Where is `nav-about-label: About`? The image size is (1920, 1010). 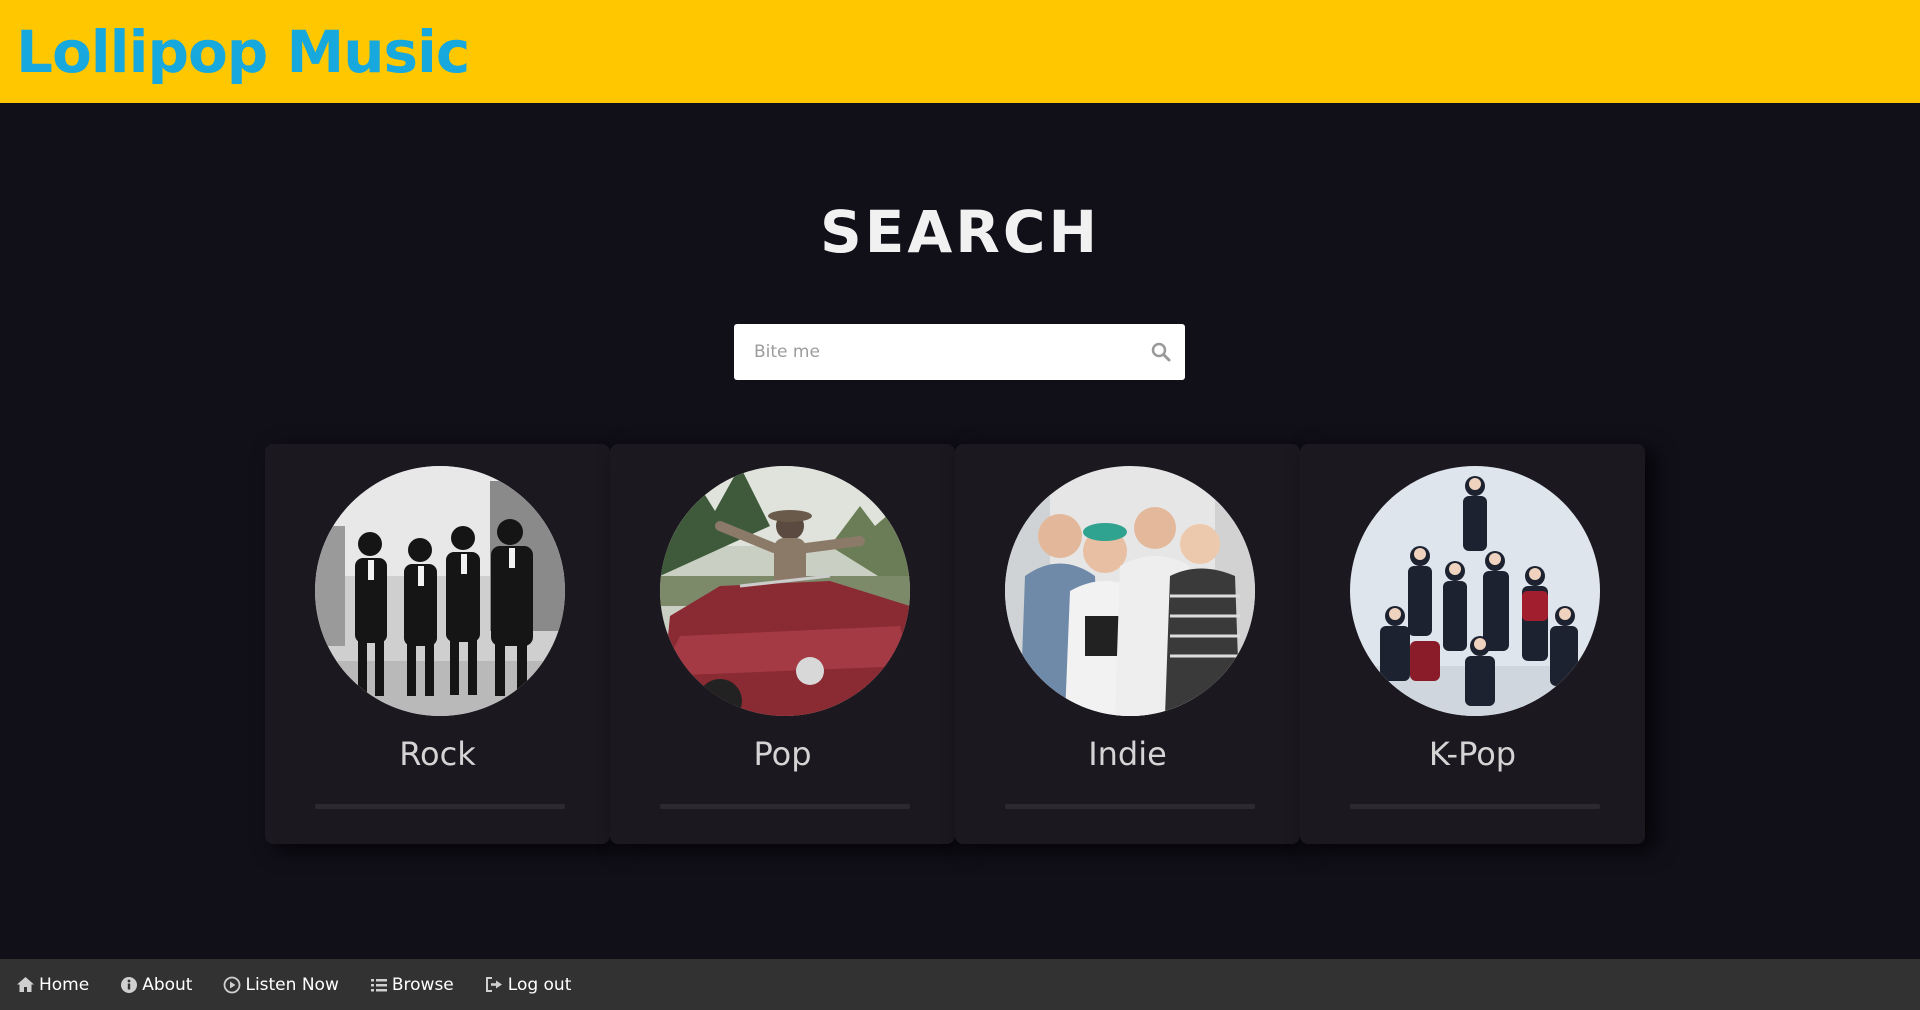 nav-about-label: About is located at coordinates (167, 984).